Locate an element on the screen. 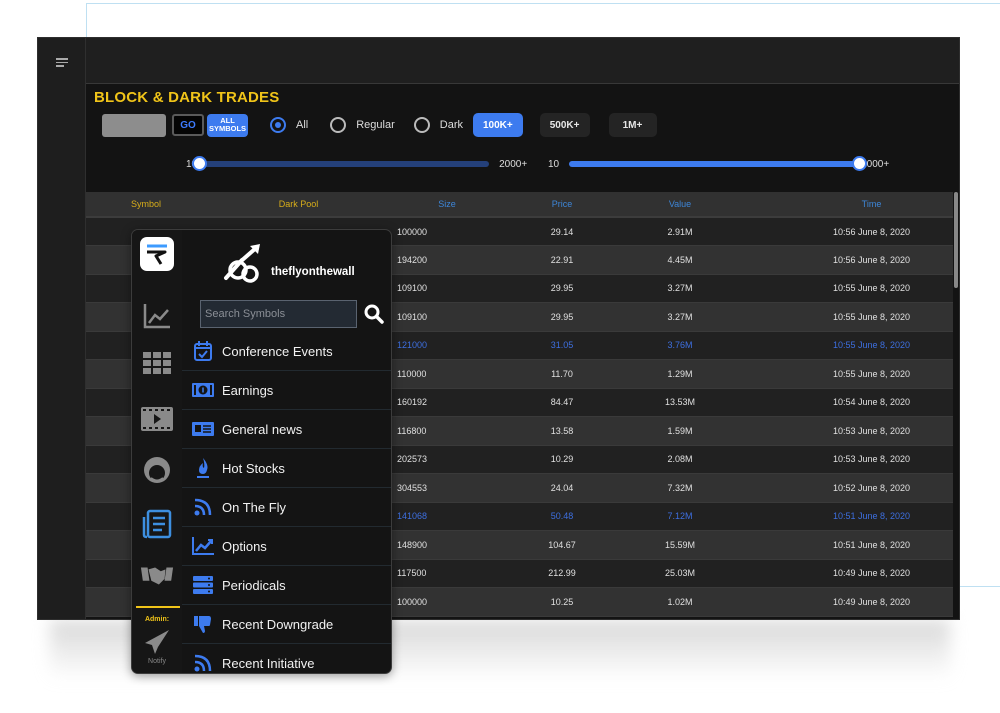  cell-price: 10.29 is located at coordinates (562, 459).